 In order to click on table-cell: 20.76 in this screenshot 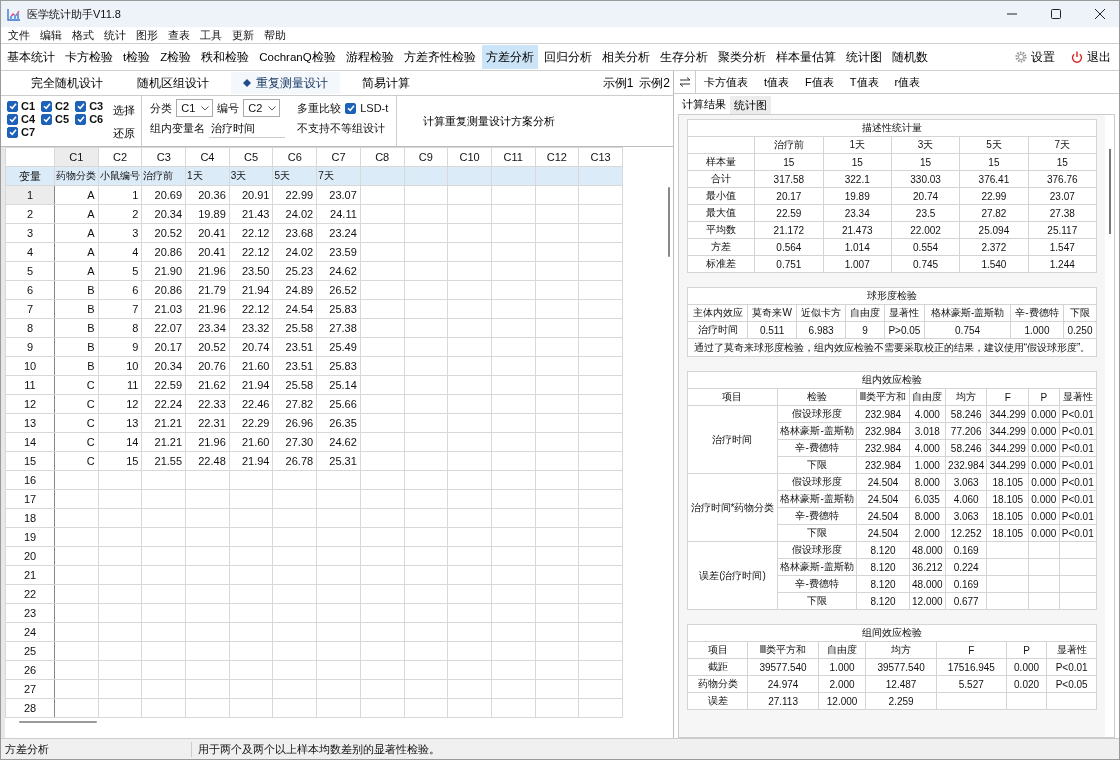, I will do `click(207, 366)`.